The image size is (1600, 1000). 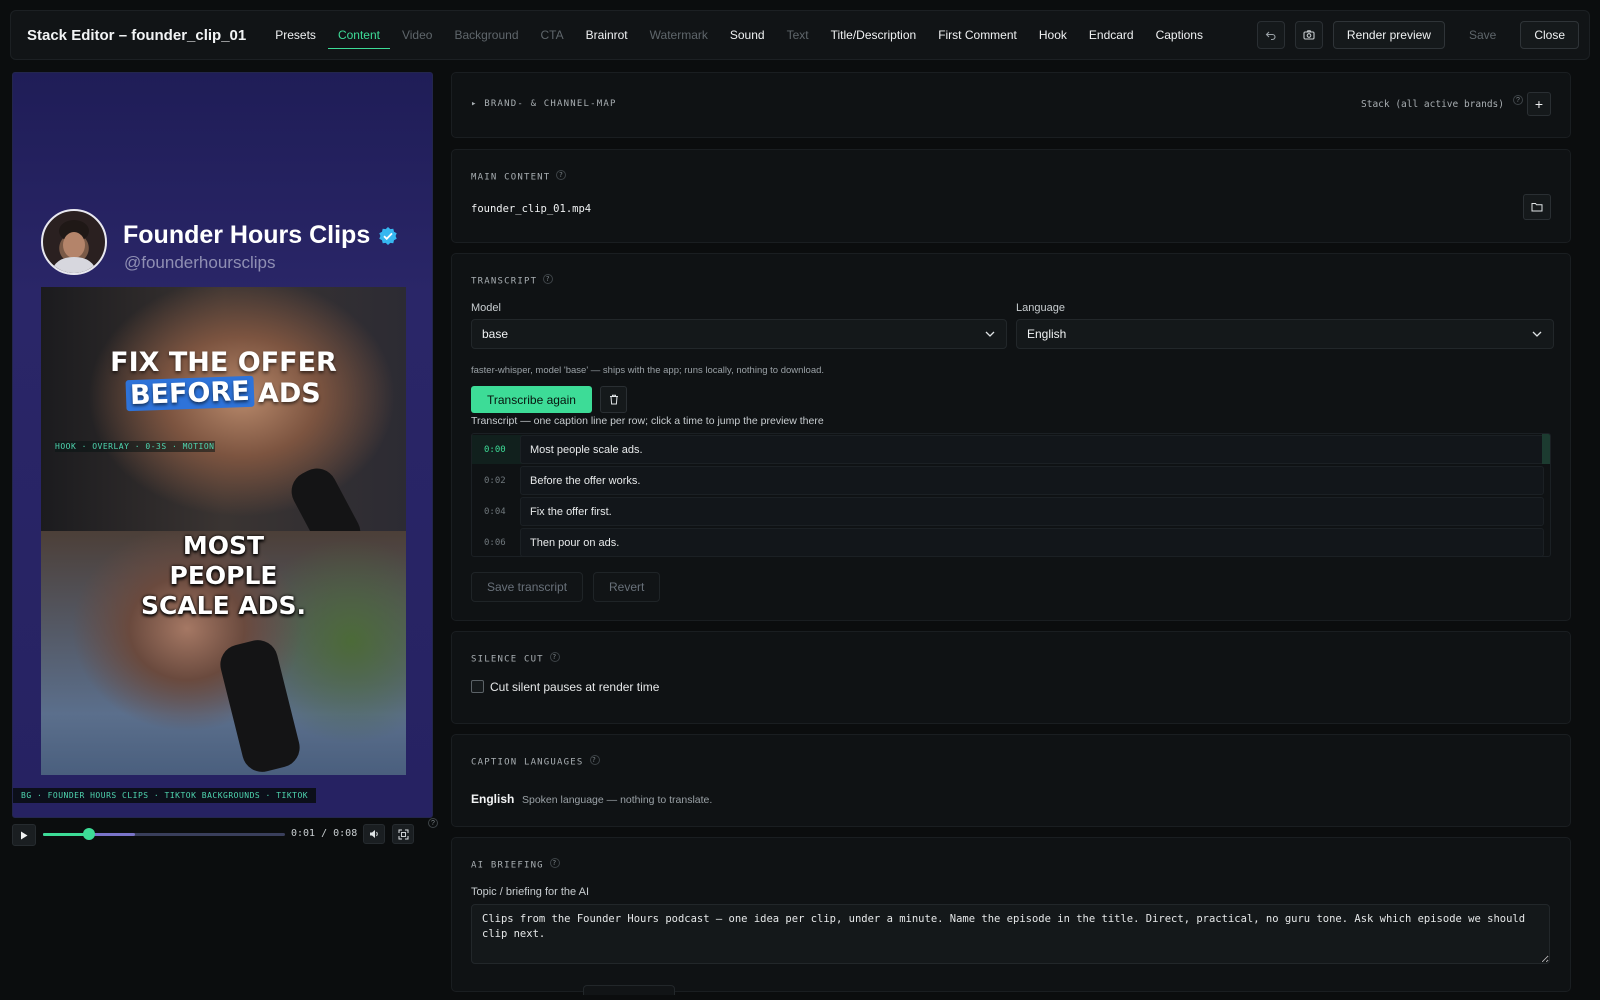 I want to click on playback-controls: 0:01 / 0:08 ?, so click(x=225, y=832).